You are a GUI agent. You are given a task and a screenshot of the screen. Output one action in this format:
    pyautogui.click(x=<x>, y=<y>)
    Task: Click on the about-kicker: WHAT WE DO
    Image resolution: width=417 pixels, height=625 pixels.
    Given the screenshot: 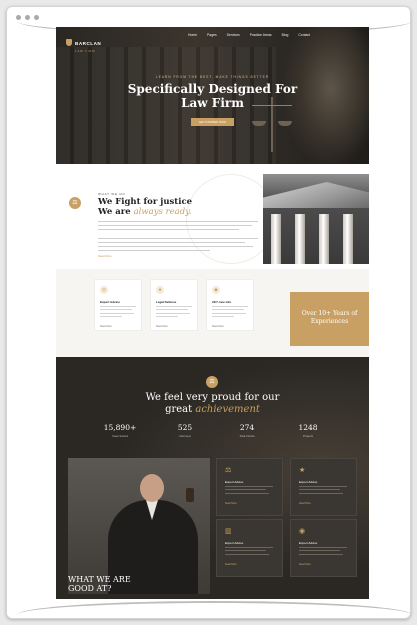 What is the action you would take?
    pyautogui.click(x=112, y=194)
    